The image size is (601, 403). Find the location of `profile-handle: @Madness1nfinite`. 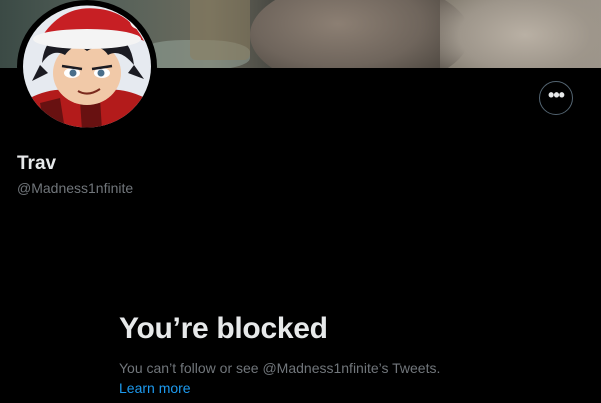

profile-handle: @Madness1nfinite is located at coordinates (75, 188).